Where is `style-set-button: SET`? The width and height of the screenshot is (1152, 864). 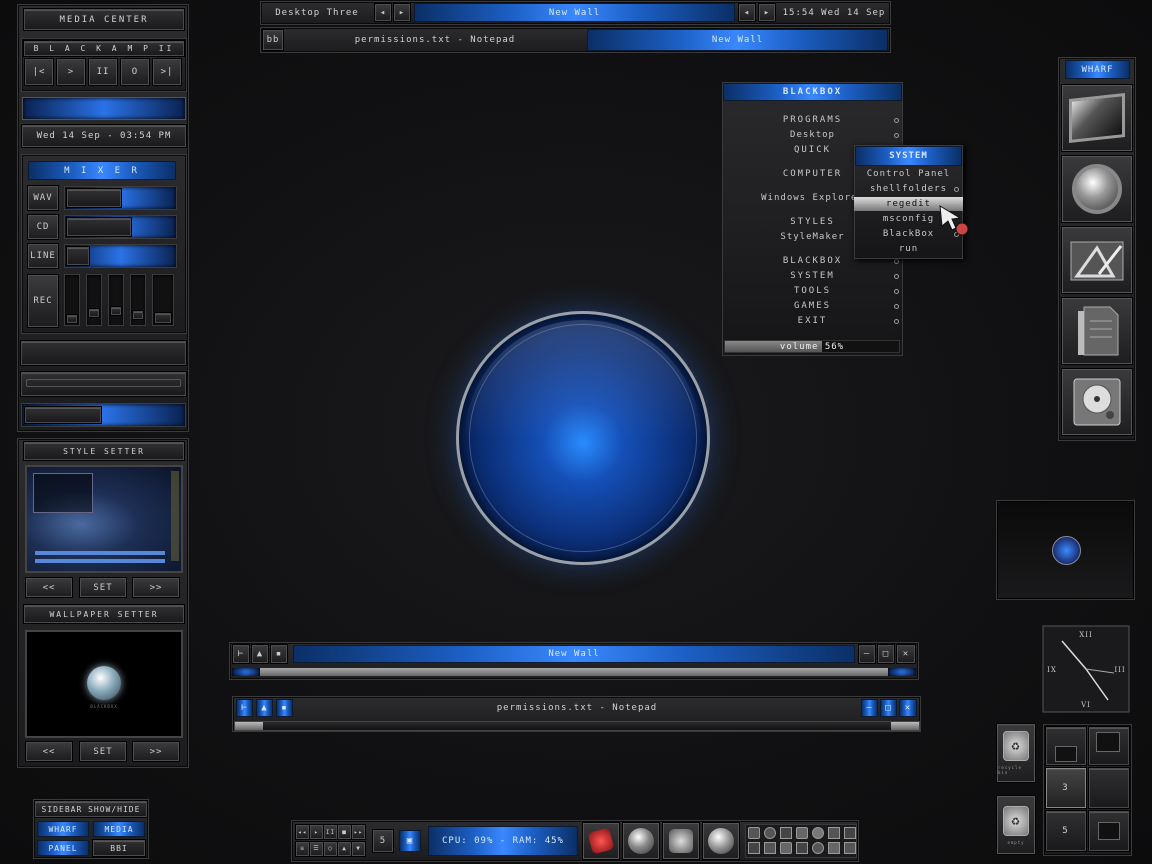 style-set-button: SET is located at coordinates (103, 587).